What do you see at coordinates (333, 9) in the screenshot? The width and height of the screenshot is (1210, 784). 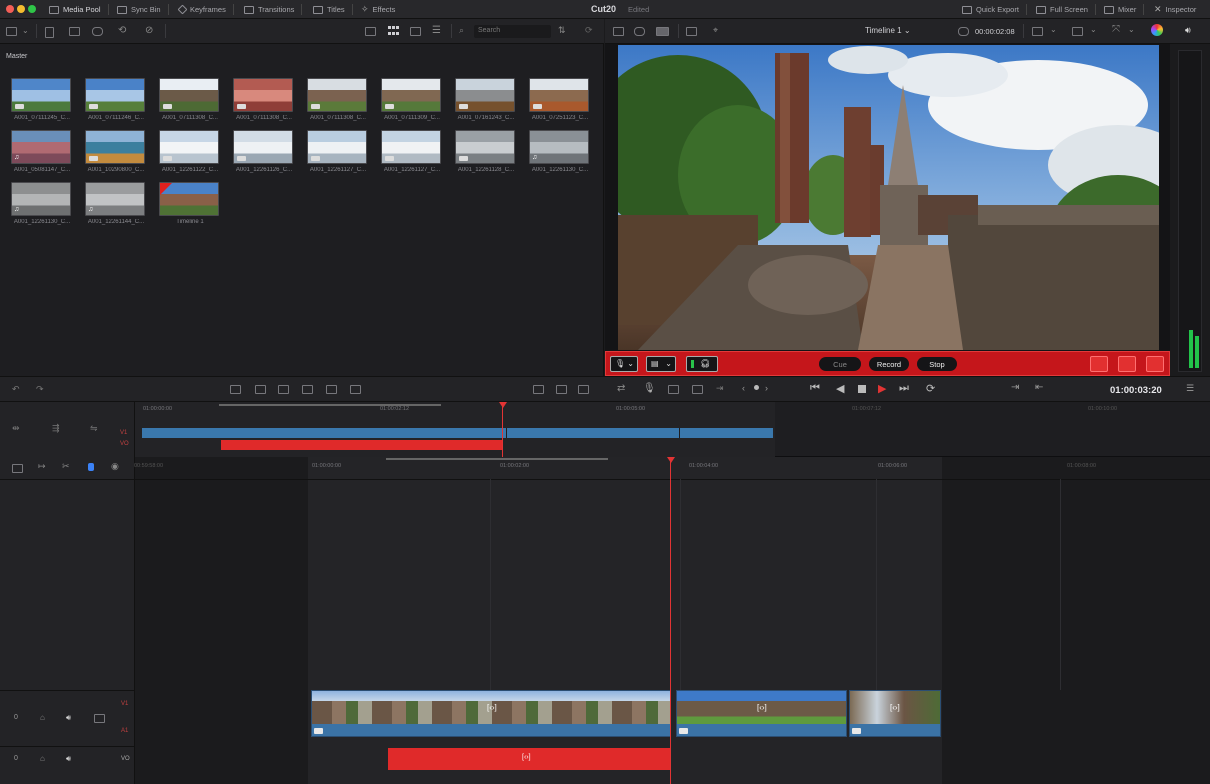 I see `tab-titles: Titles` at bounding box center [333, 9].